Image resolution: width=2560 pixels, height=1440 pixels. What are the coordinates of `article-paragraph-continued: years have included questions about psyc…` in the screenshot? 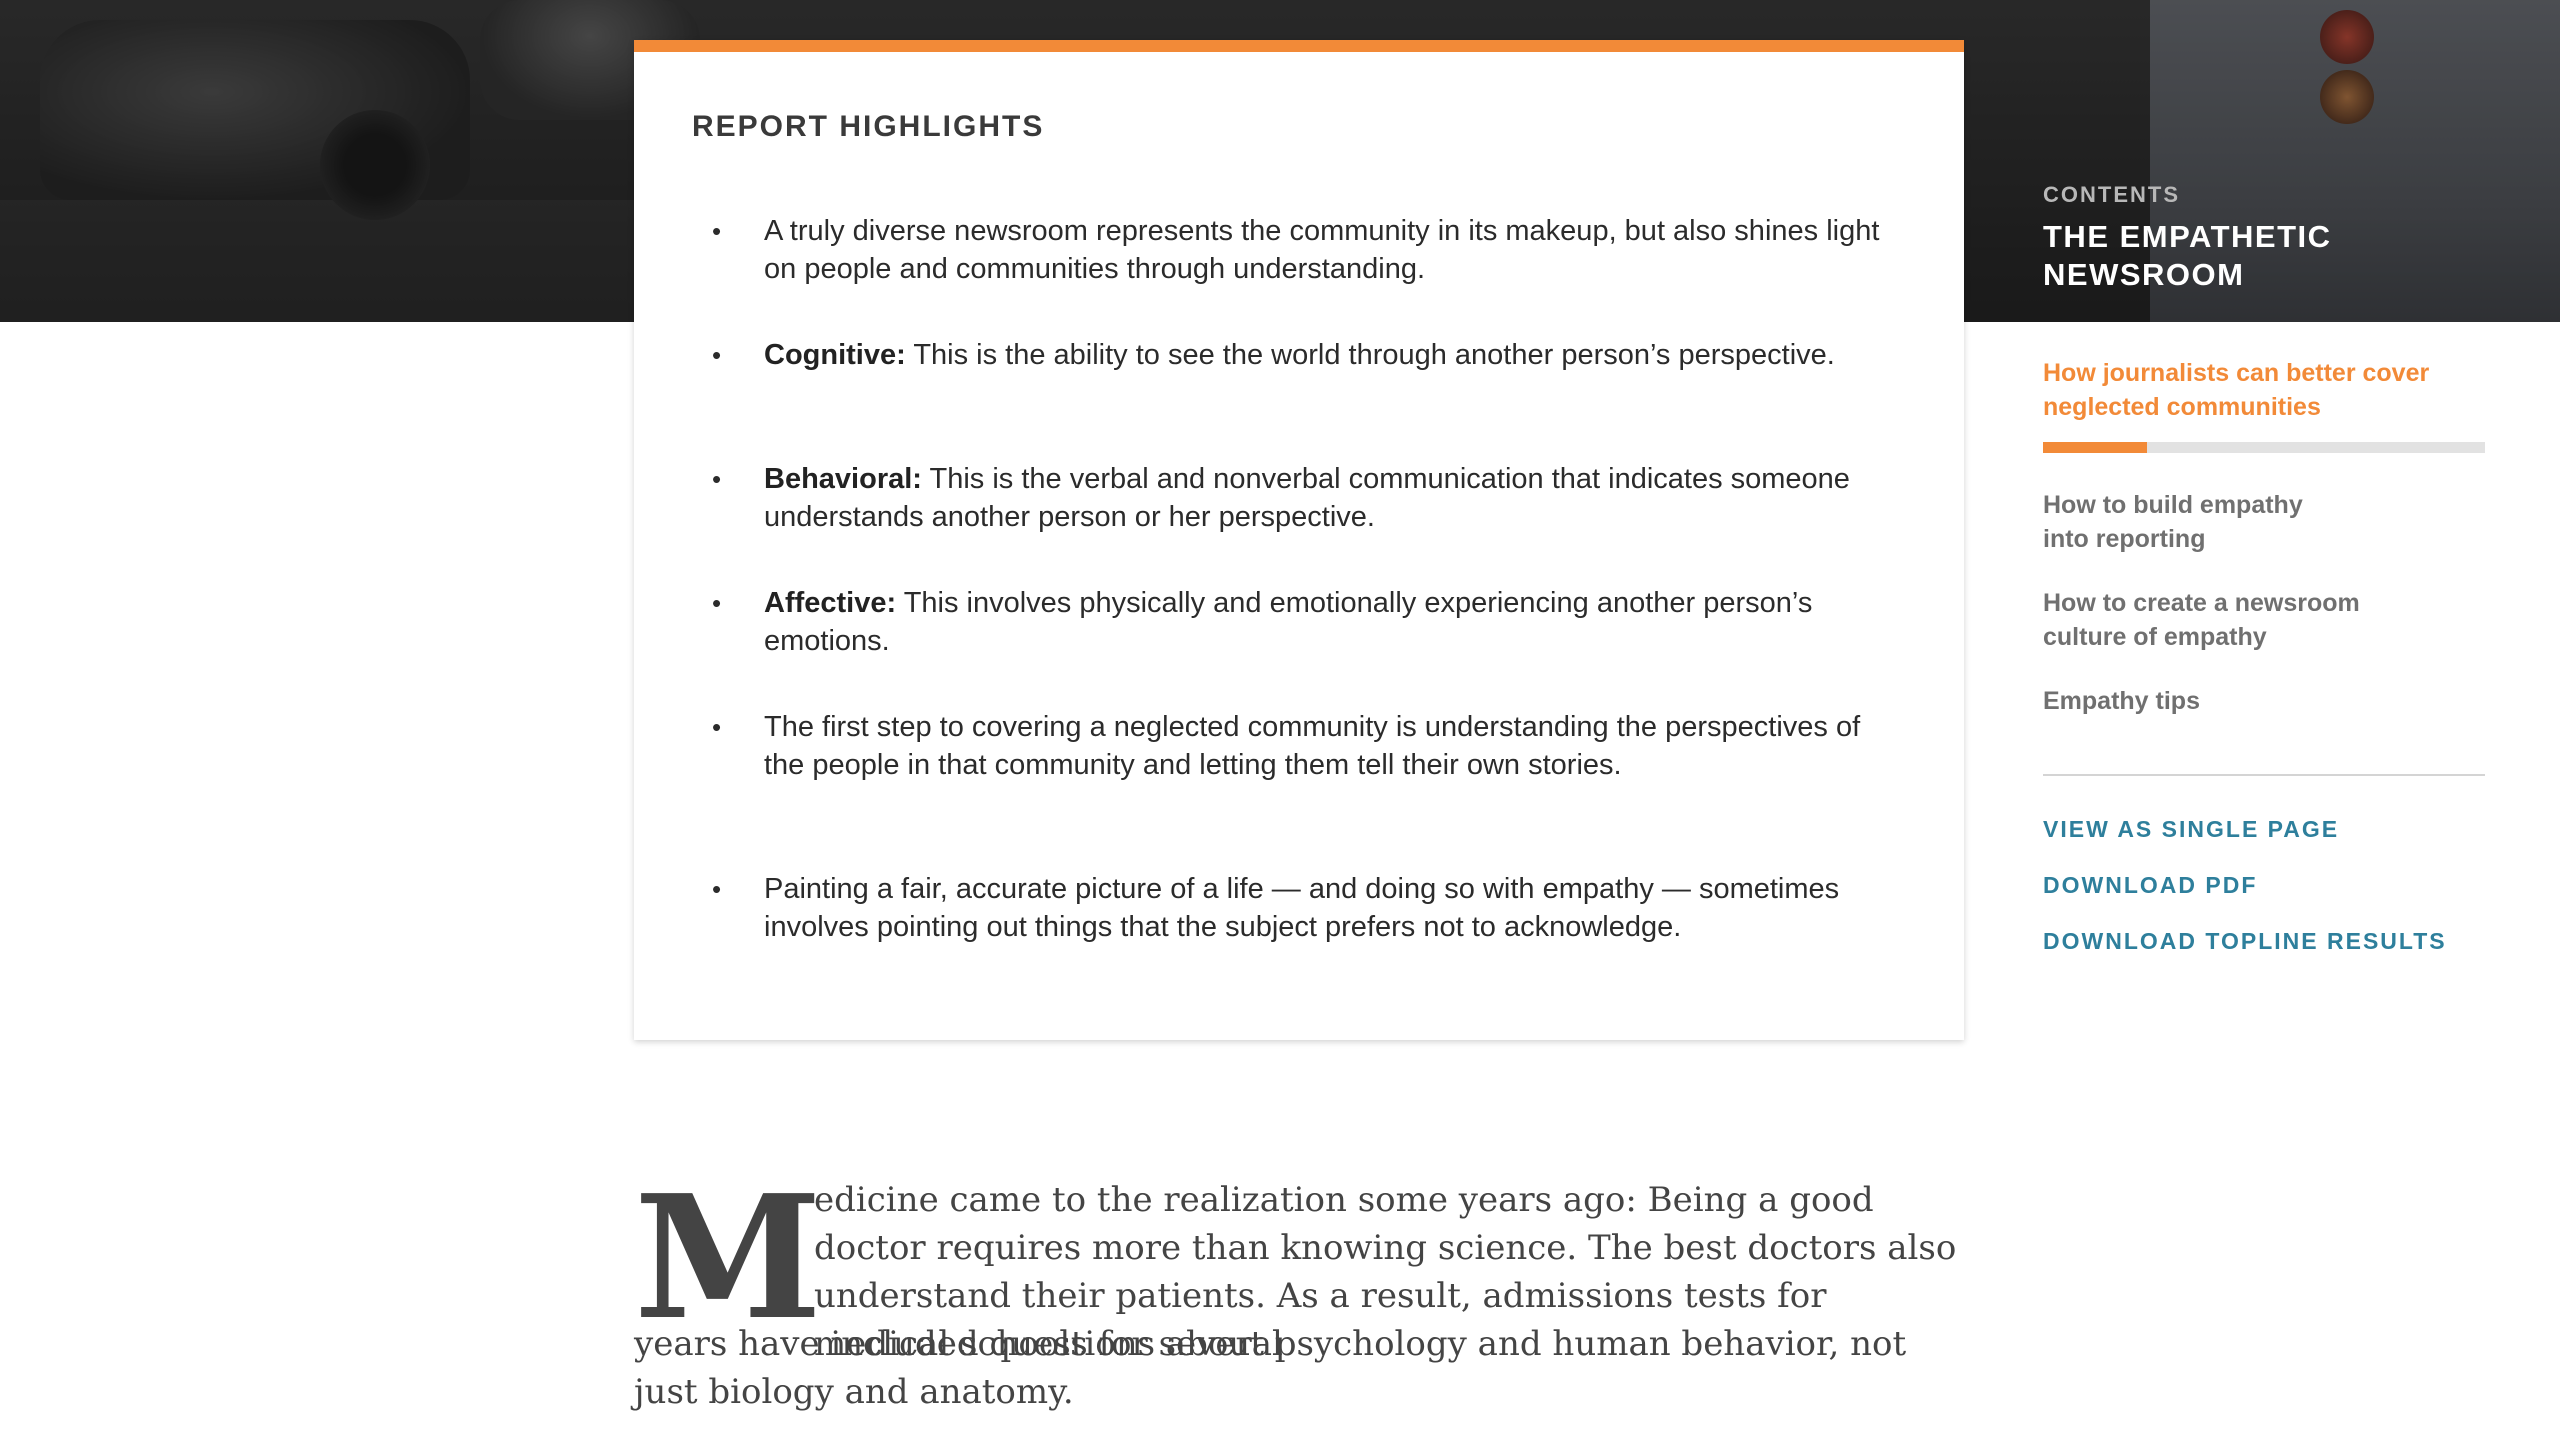 It's located at (1270, 1368).